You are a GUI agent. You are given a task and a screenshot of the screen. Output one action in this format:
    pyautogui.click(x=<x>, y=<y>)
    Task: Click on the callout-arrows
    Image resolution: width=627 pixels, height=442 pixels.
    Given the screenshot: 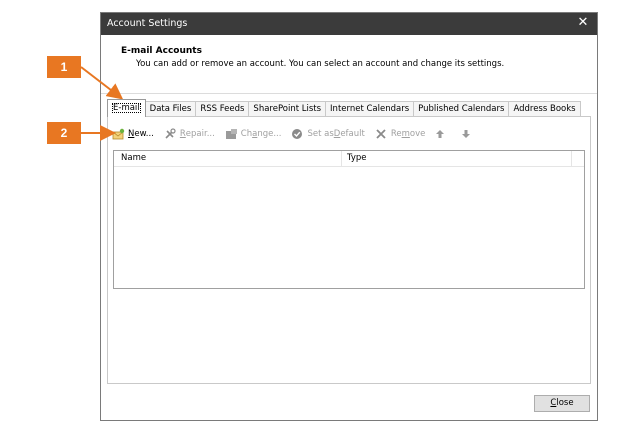 What is the action you would take?
    pyautogui.click(x=102, y=103)
    